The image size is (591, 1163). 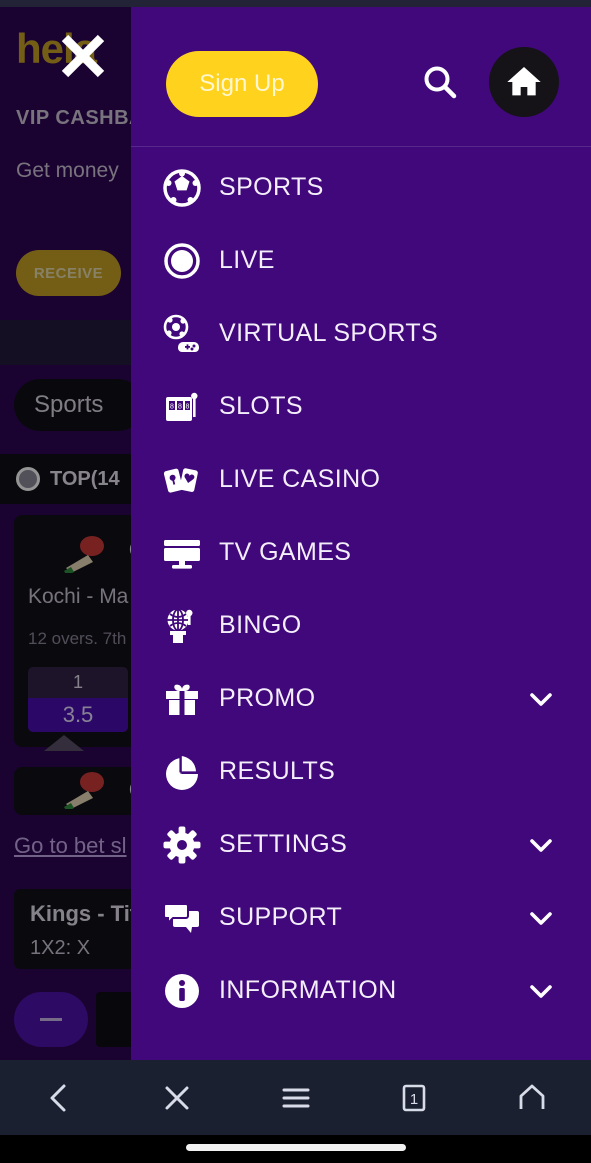 What do you see at coordinates (182, 553) in the screenshot?
I see `monitor-icon` at bounding box center [182, 553].